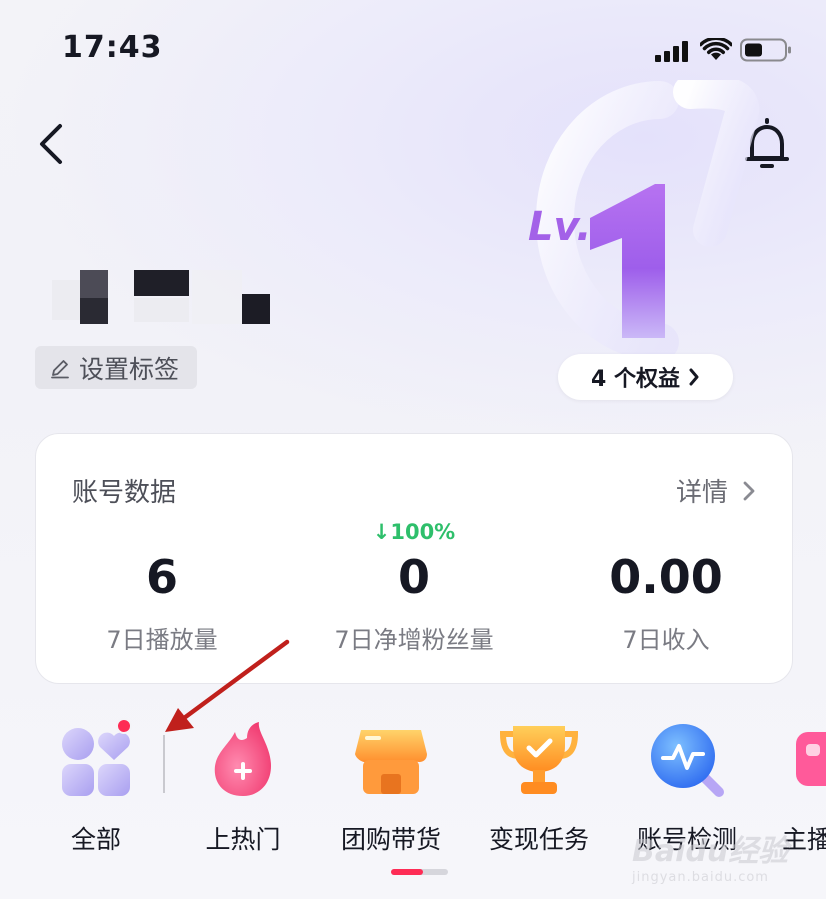 Image resolution: width=826 pixels, height=899 pixels. What do you see at coordinates (687, 760) in the screenshot?
I see `account-scan-icon` at bounding box center [687, 760].